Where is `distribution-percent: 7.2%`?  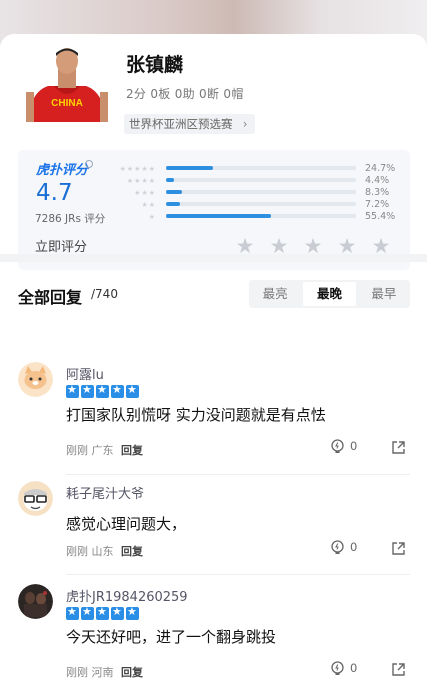 distribution-percent: 7.2% is located at coordinates (377, 204).